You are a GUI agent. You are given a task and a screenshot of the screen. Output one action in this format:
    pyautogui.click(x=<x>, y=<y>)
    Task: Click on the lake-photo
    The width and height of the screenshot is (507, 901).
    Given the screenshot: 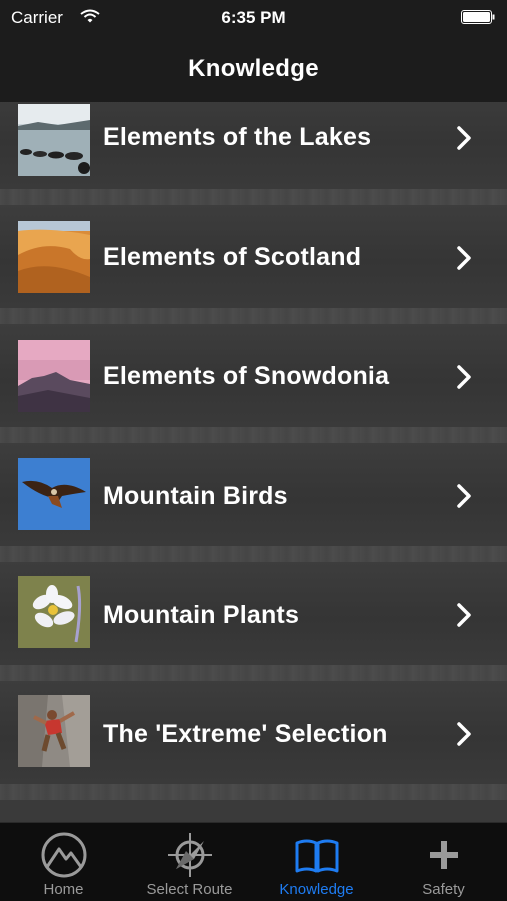 What is the action you would take?
    pyautogui.click(x=54, y=140)
    